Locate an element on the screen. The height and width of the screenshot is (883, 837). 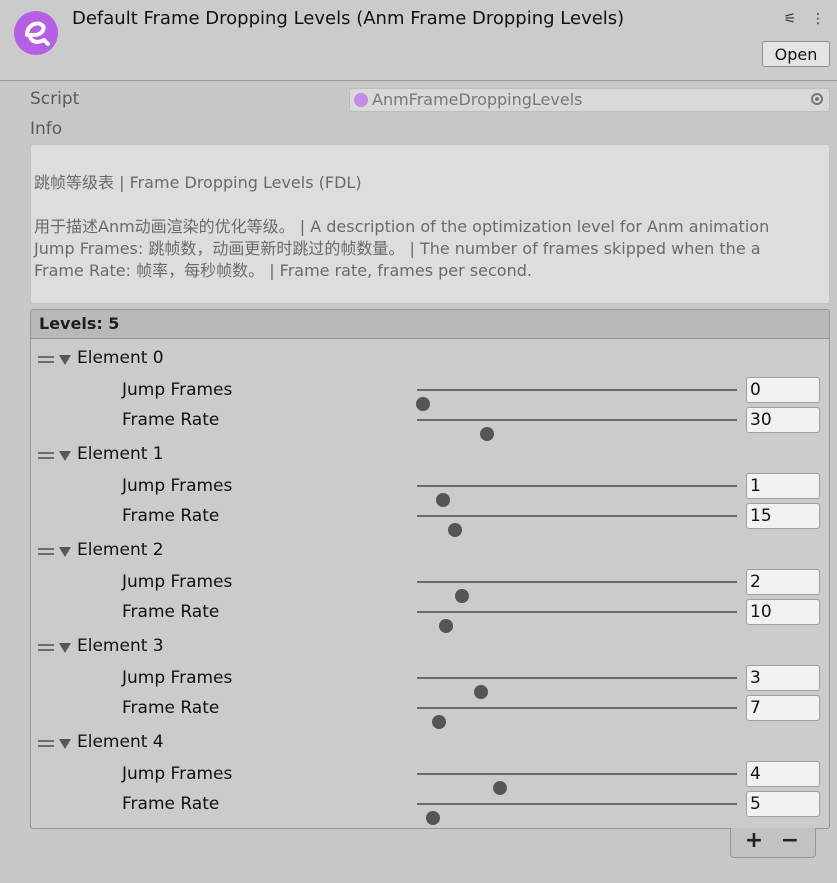
jump-frames-input: 4 is located at coordinates (783, 774).